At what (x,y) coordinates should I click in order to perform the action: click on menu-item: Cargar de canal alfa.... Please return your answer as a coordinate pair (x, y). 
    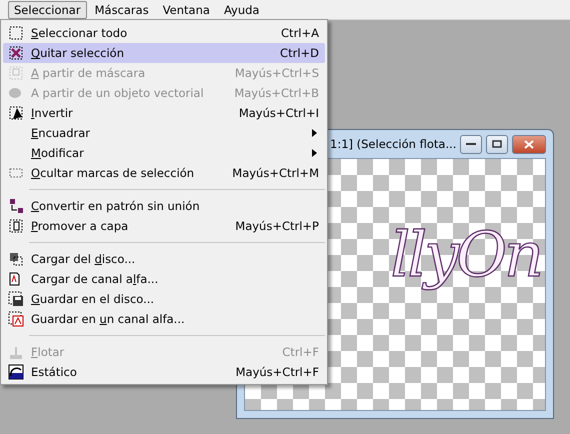
    Looking at the image, I should click on (164, 279).